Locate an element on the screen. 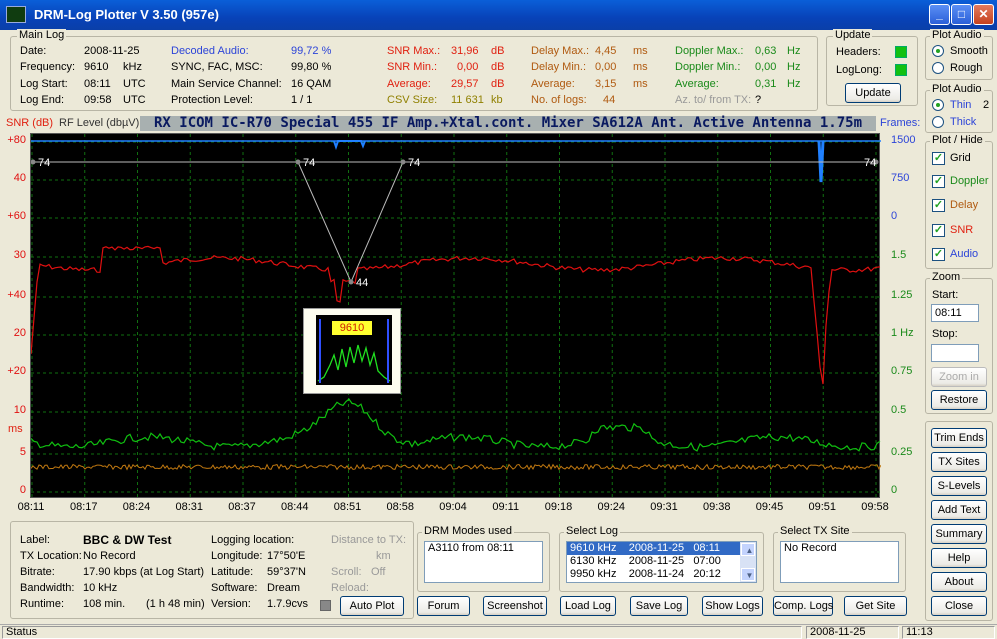  close-window-button: ✕ is located at coordinates (983, 14).